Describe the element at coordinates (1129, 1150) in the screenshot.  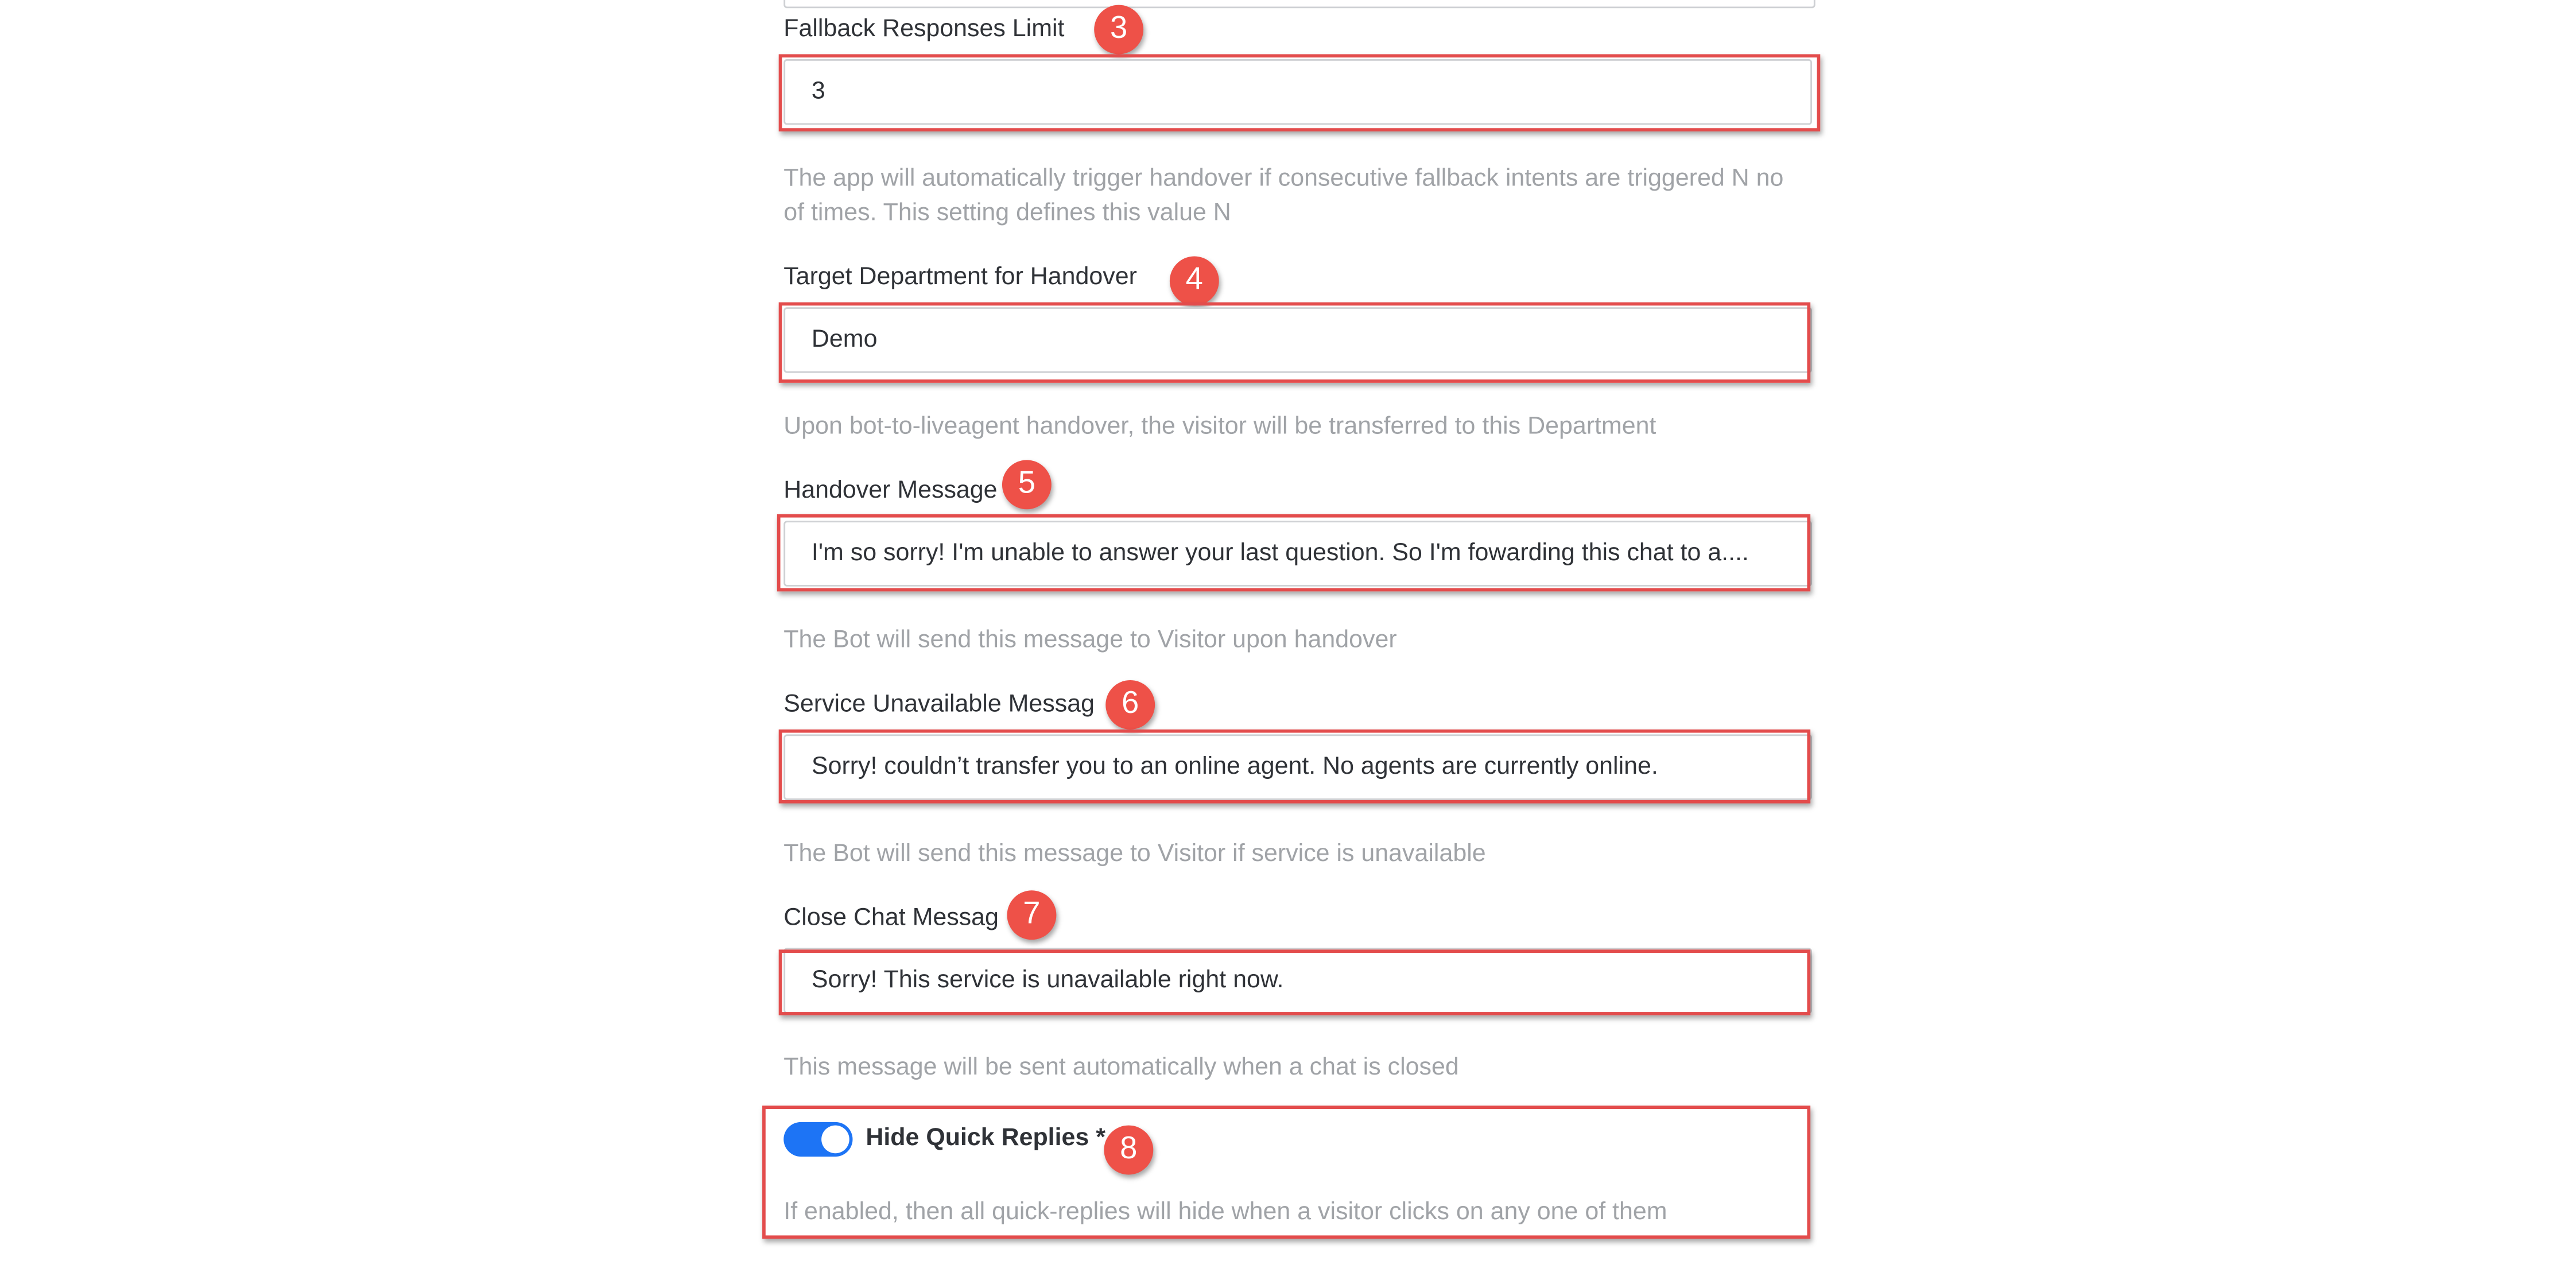
I see `annotation-badge-8: 8` at that location.